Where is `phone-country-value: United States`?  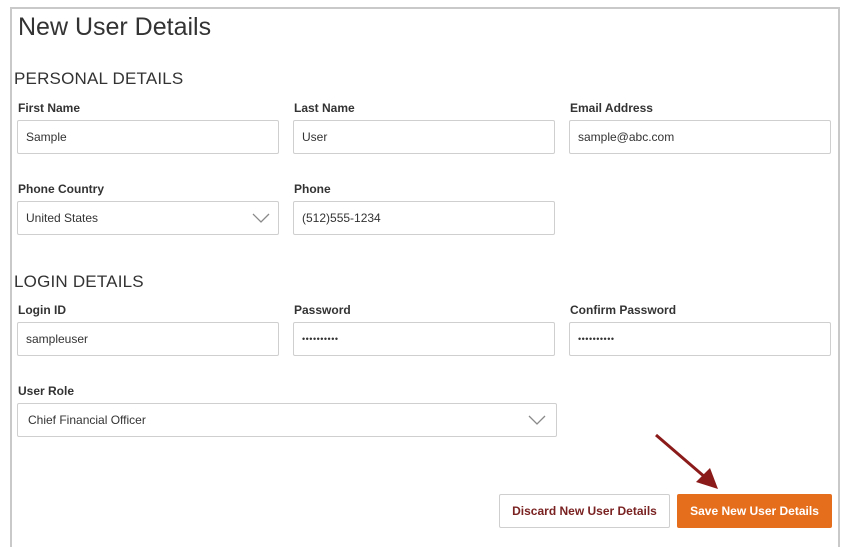
phone-country-value: United States is located at coordinates (62, 218).